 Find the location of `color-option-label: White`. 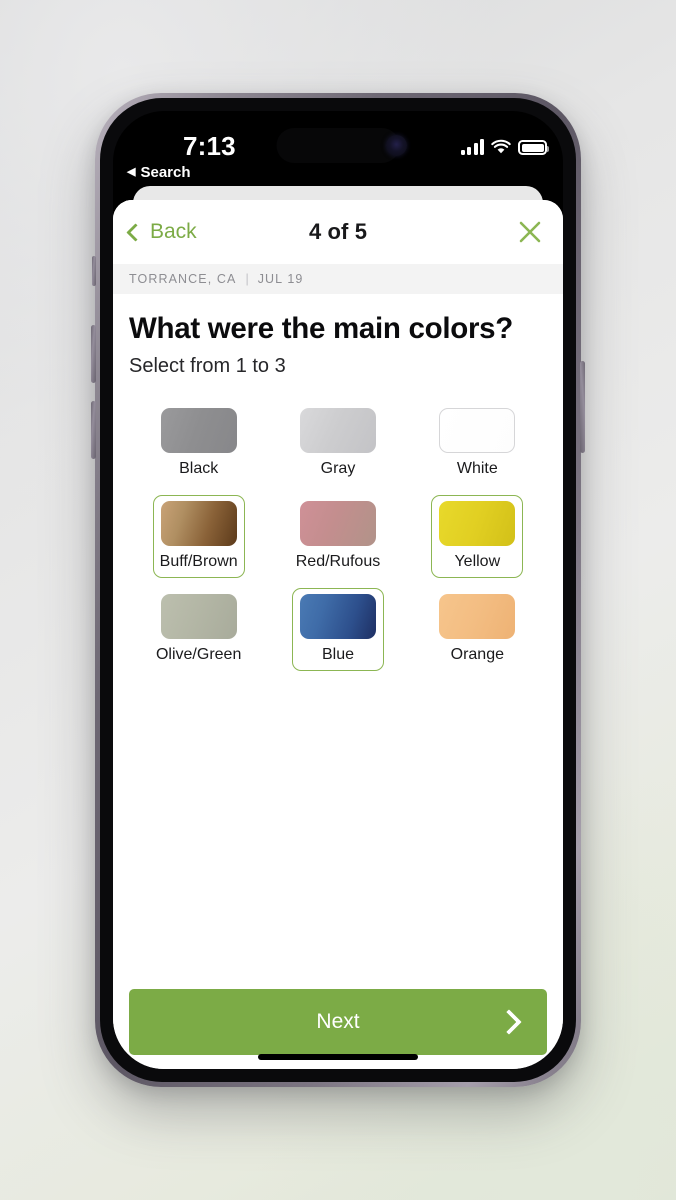

color-option-label: White is located at coordinates (477, 468).